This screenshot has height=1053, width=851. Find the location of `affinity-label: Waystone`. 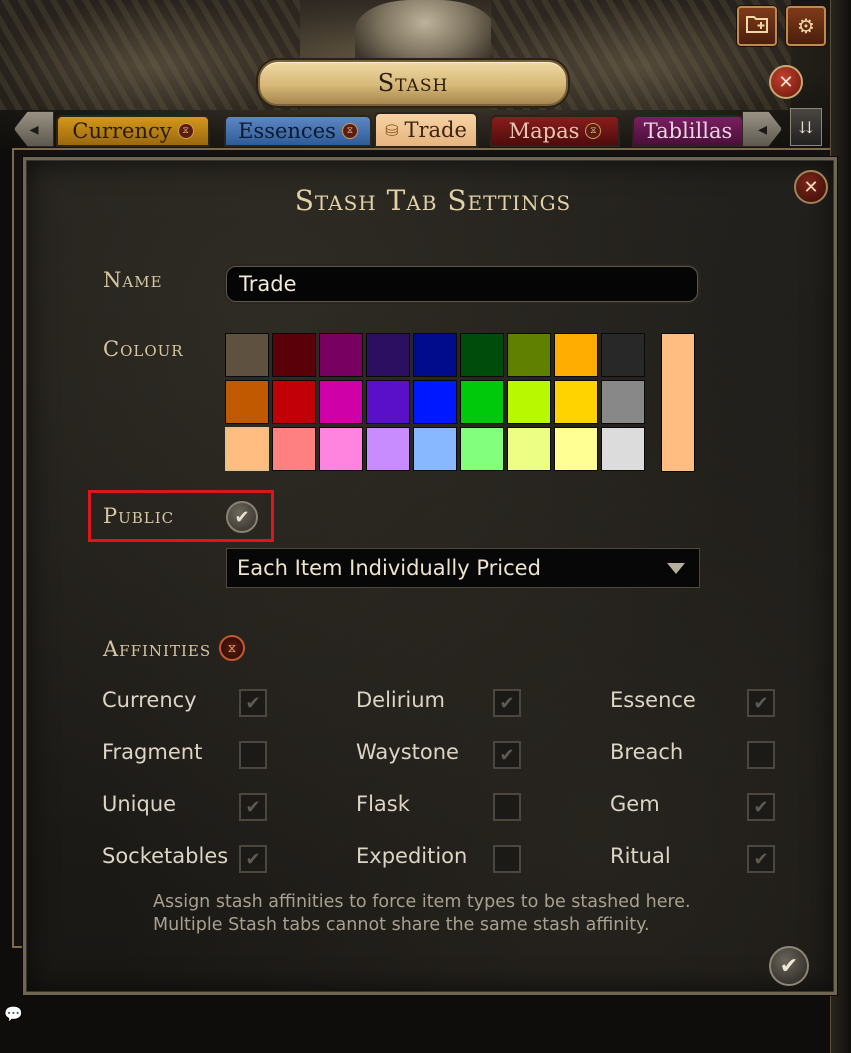

affinity-label: Waystone is located at coordinates (407, 752).